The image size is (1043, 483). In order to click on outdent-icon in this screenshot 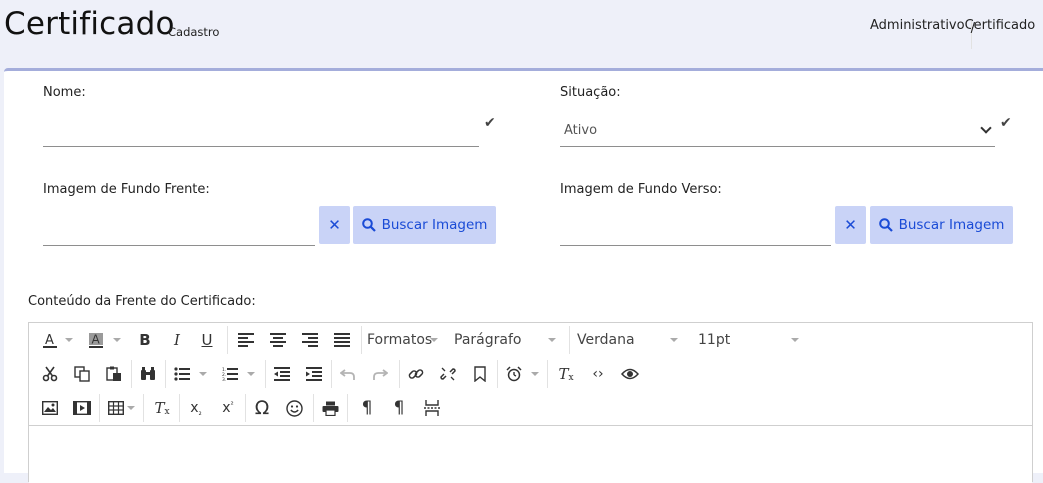, I will do `click(282, 374)`.